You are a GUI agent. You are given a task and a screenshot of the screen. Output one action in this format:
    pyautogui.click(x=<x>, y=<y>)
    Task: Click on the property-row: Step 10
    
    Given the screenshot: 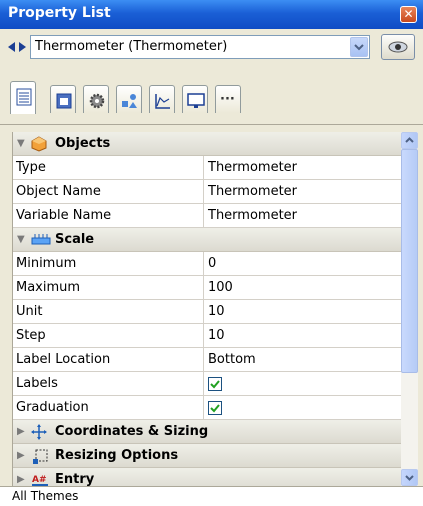 What is the action you would take?
    pyautogui.click(x=207, y=336)
    